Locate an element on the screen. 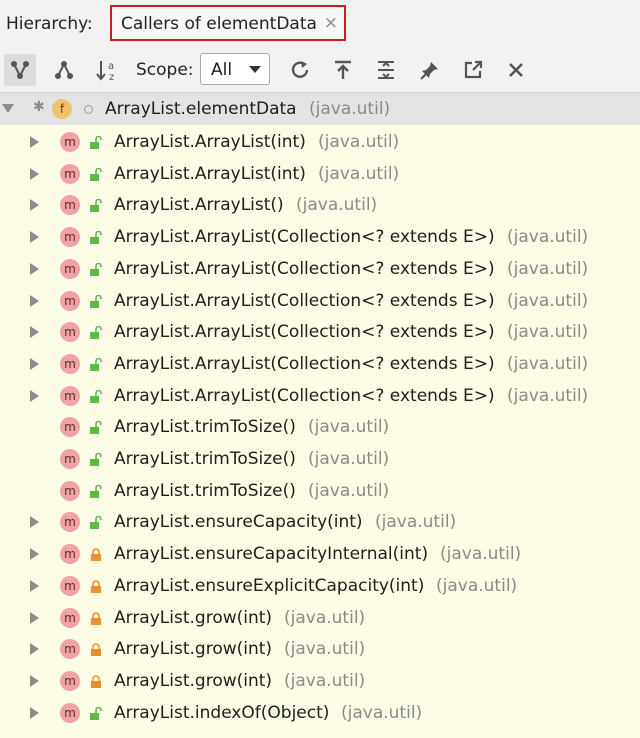  expand-all-icon is located at coordinates (386, 70).